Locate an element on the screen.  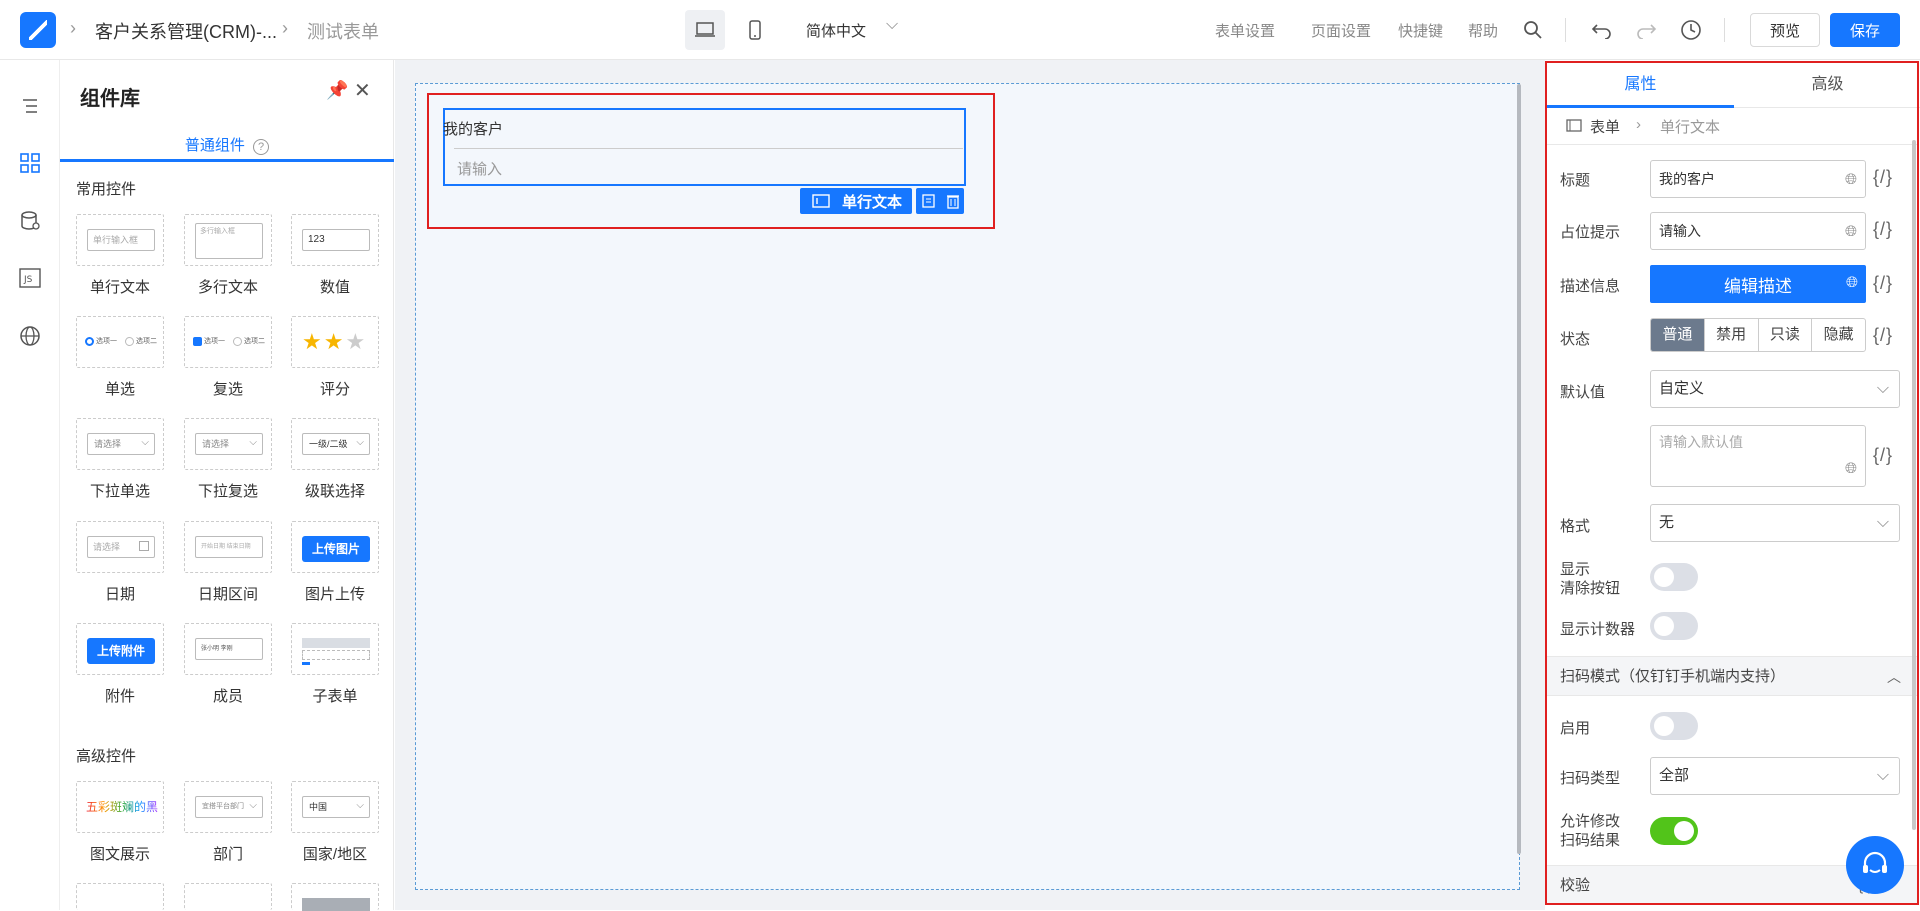
laptop-icon is located at coordinates (705, 29).